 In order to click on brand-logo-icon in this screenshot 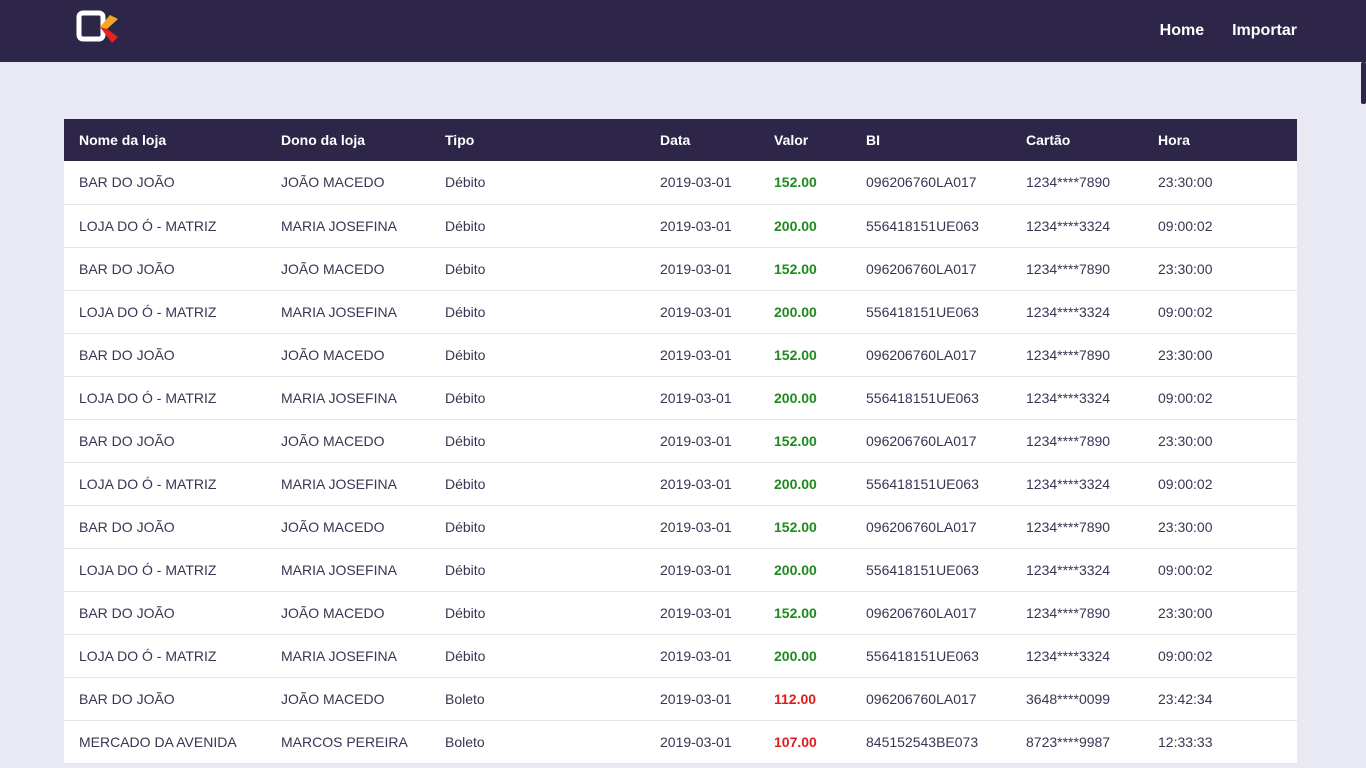, I will do `click(98, 27)`.